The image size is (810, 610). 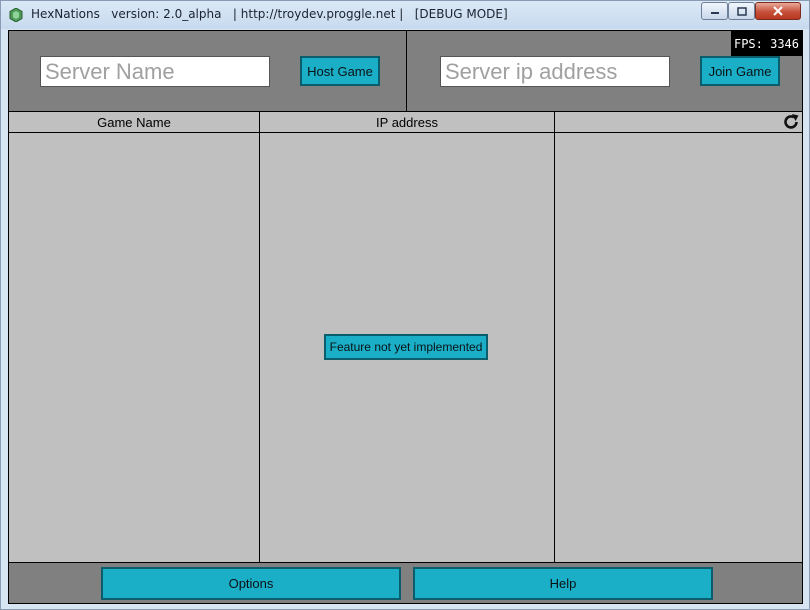 I want to click on join-game-button: Join Game, so click(x=740, y=71).